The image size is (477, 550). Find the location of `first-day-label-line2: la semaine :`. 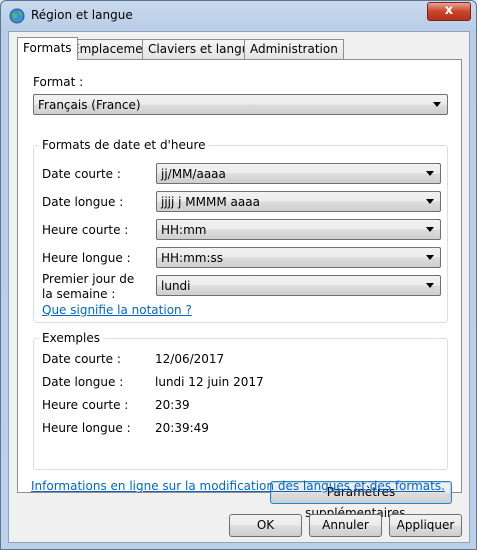

first-day-label-line2: la semaine : is located at coordinates (79, 294).